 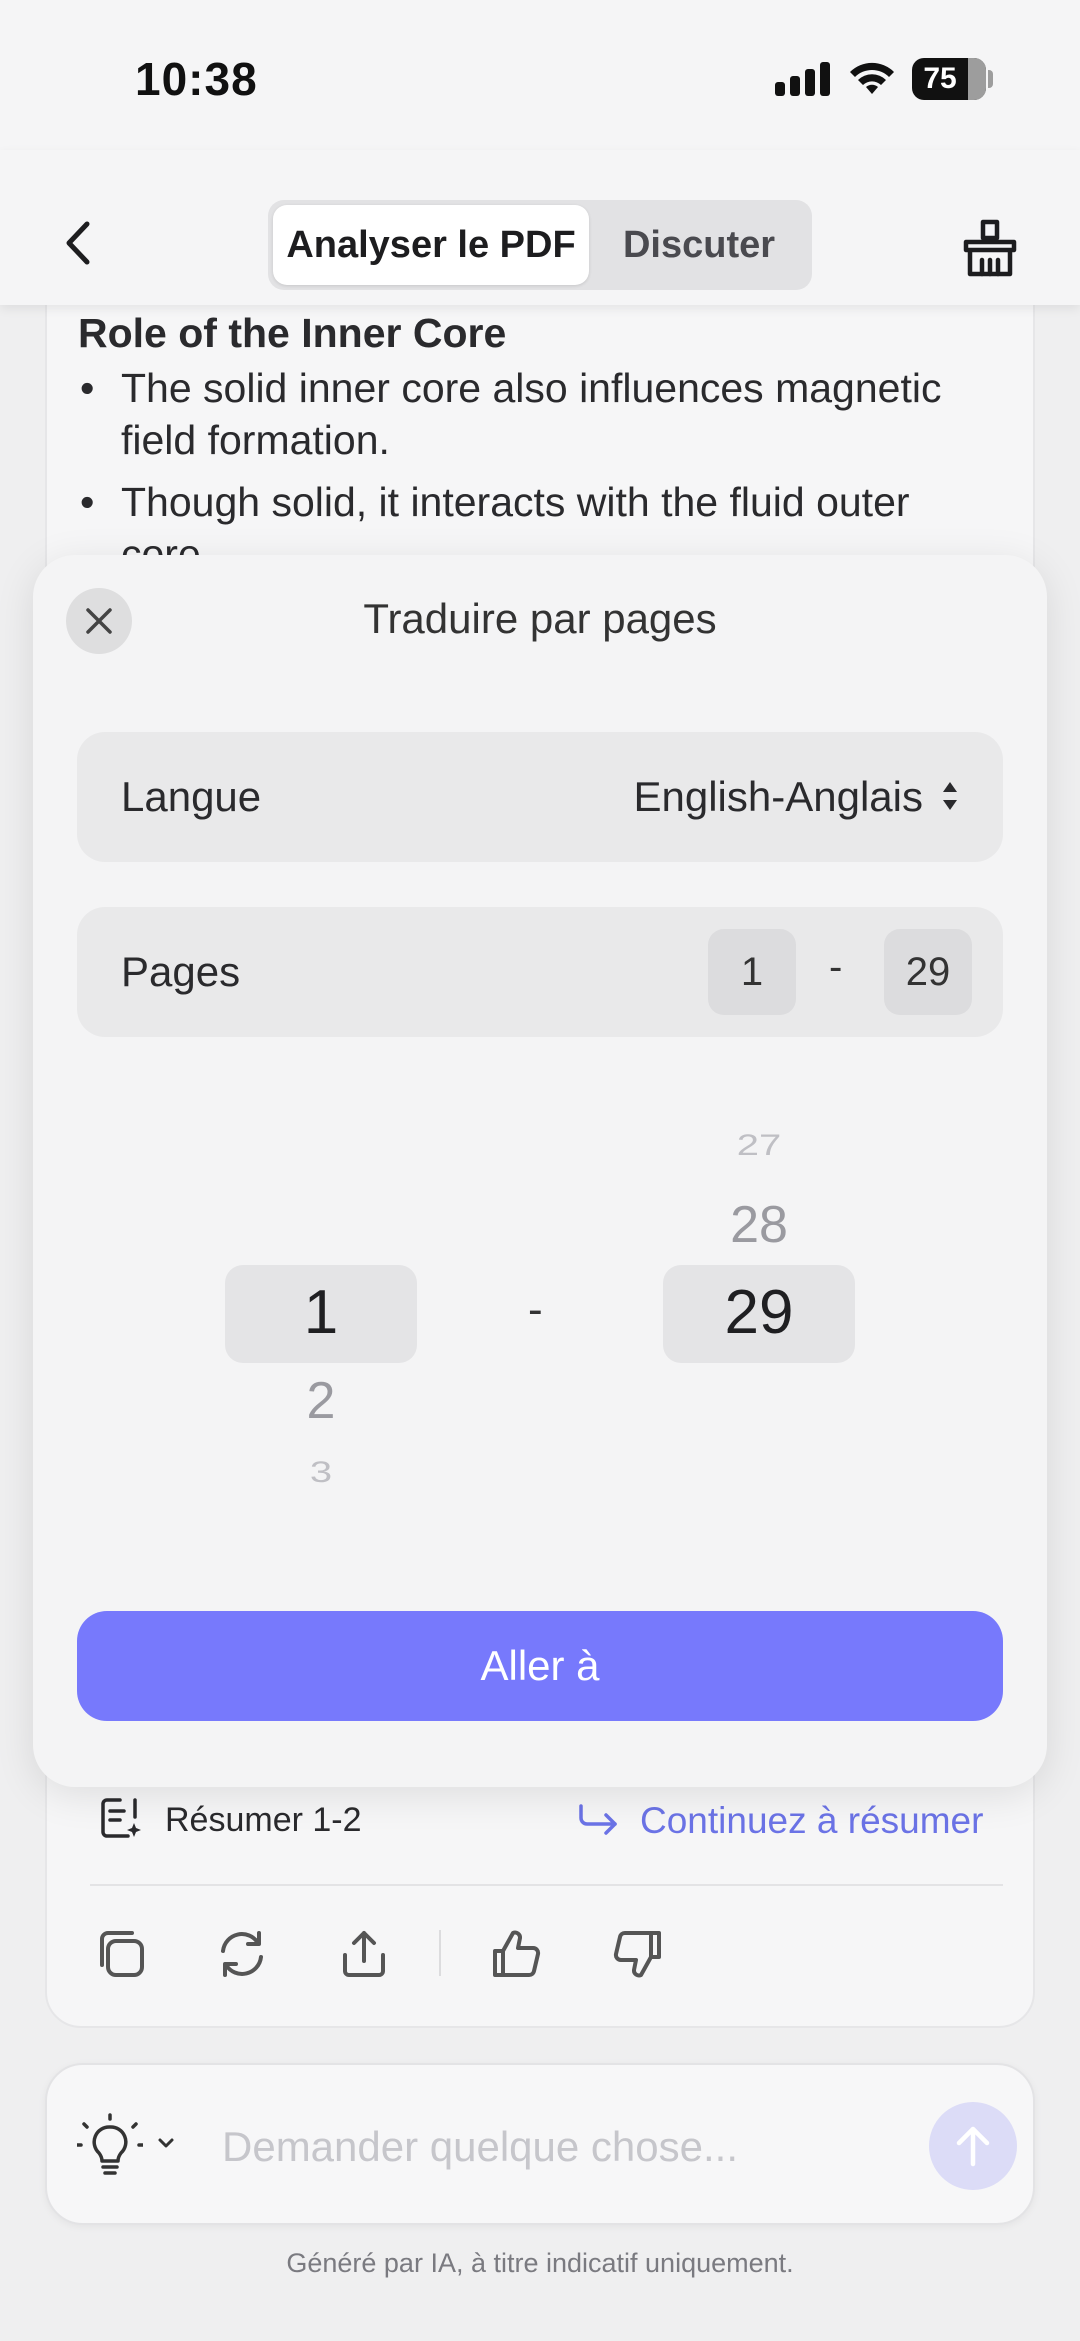 I want to click on clear-history-button, so click(x=990, y=247).